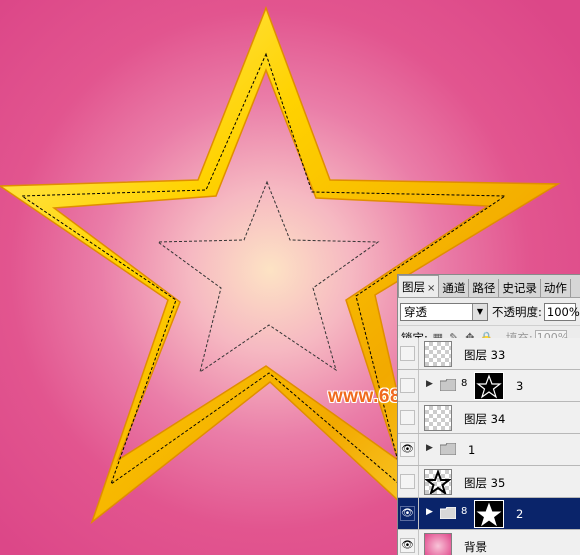  Describe the element at coordinates (485, 355) in the screenshot. I see `layer-name: 图层 33` at that location.